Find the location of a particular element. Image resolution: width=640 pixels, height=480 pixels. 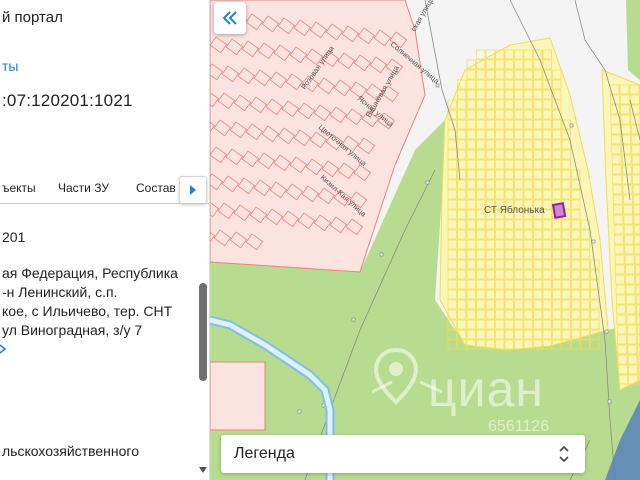

selected-parcel is located at coordinates (559, 210).